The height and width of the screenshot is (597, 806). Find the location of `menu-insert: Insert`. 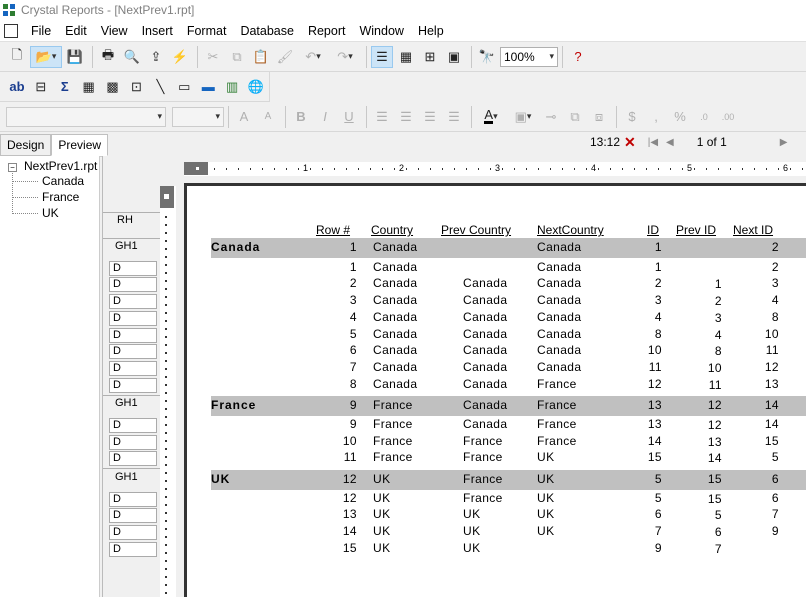

menu-insert: Insert is located at coordinates (157, 31).